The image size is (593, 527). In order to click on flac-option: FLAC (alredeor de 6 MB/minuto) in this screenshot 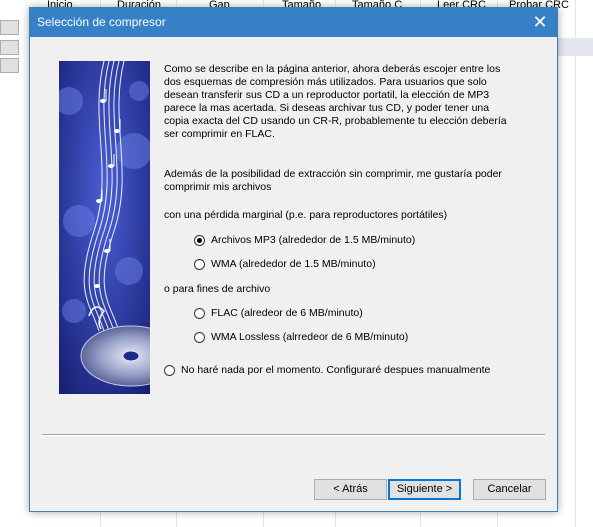, I will do `click(278, 313)`.